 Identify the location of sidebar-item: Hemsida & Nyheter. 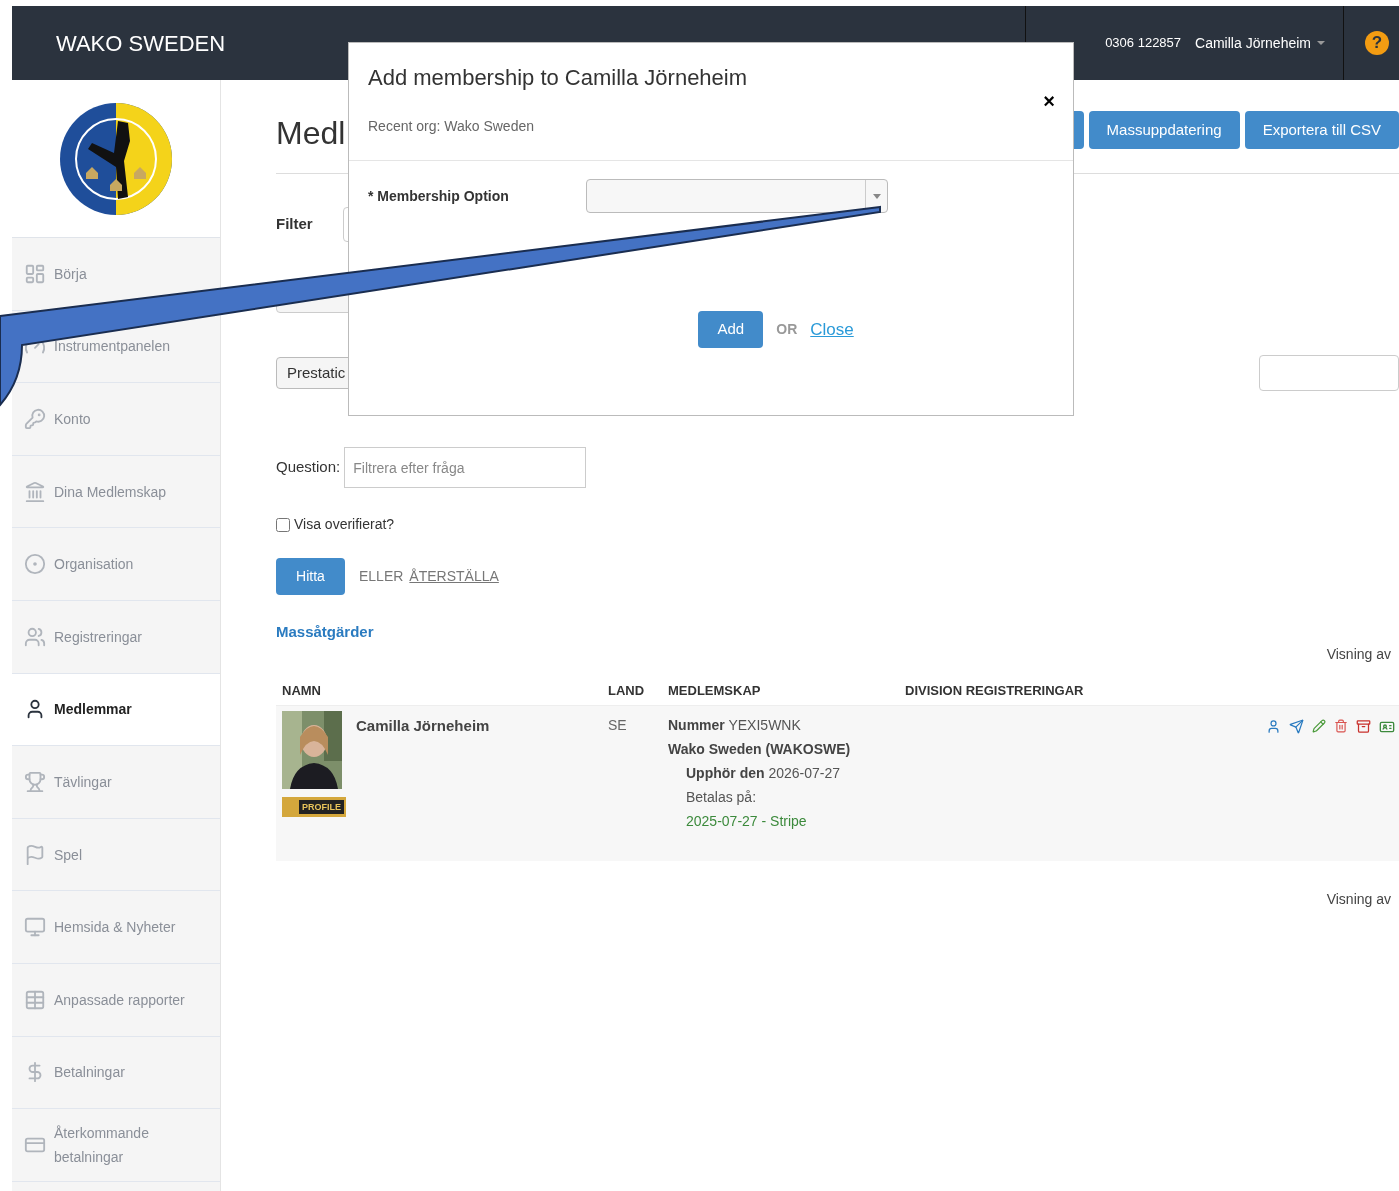
(116, 927).